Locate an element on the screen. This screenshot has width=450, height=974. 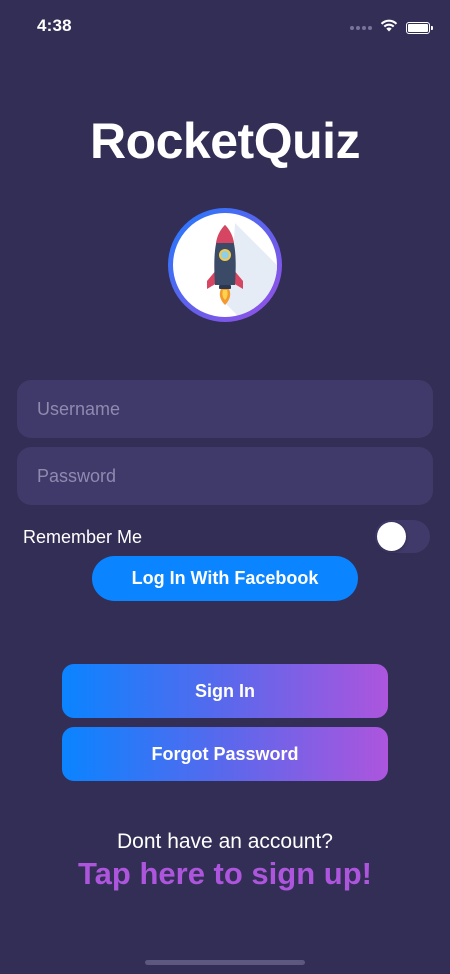
password-field is located at coordinates (225, 476).